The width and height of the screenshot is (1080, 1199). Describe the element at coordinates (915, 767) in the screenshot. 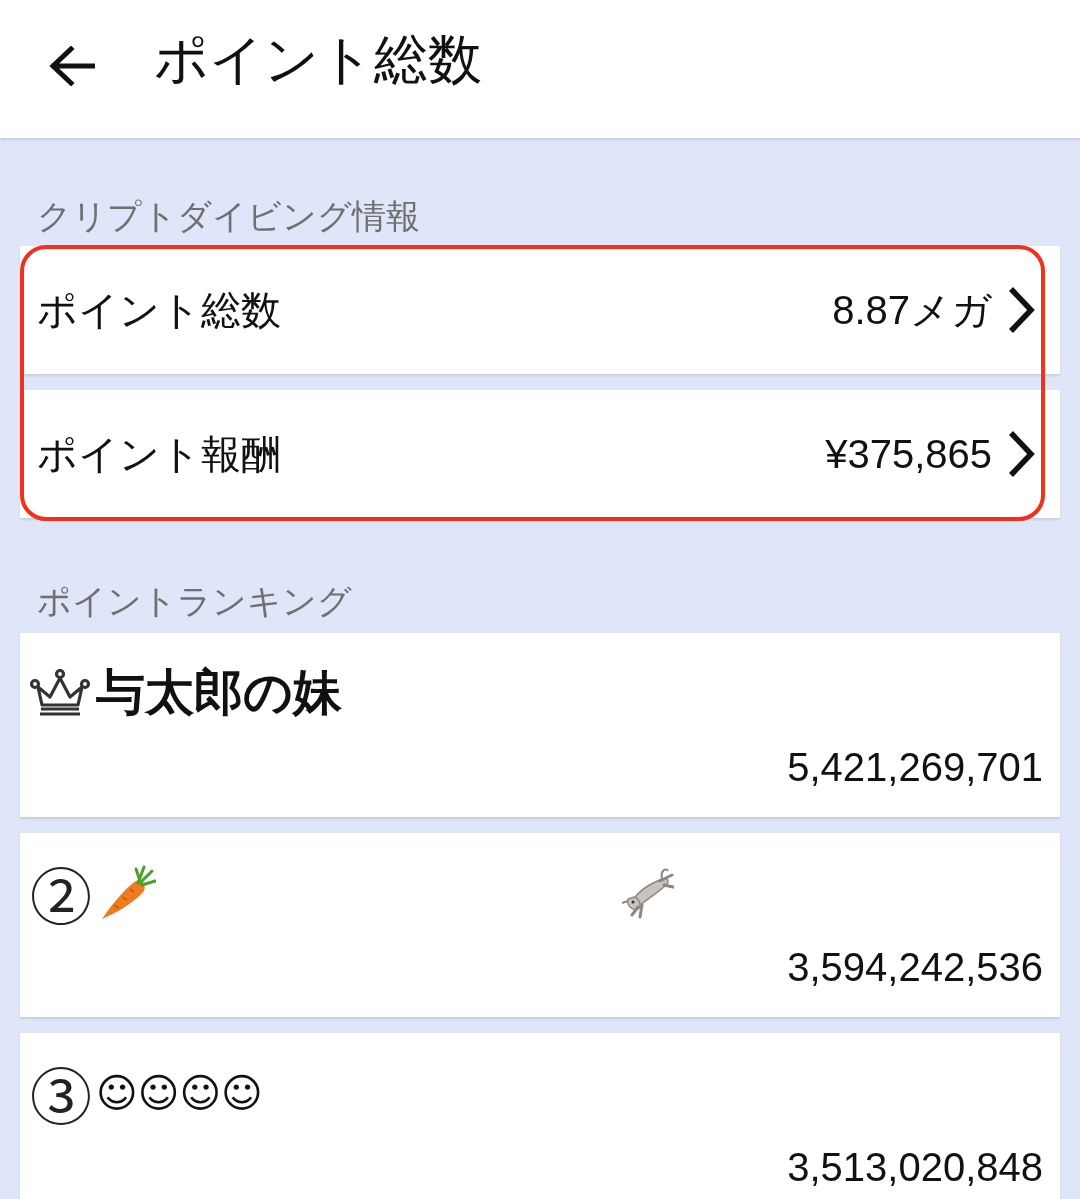

I see `score: 5,421,269,701` at that location.